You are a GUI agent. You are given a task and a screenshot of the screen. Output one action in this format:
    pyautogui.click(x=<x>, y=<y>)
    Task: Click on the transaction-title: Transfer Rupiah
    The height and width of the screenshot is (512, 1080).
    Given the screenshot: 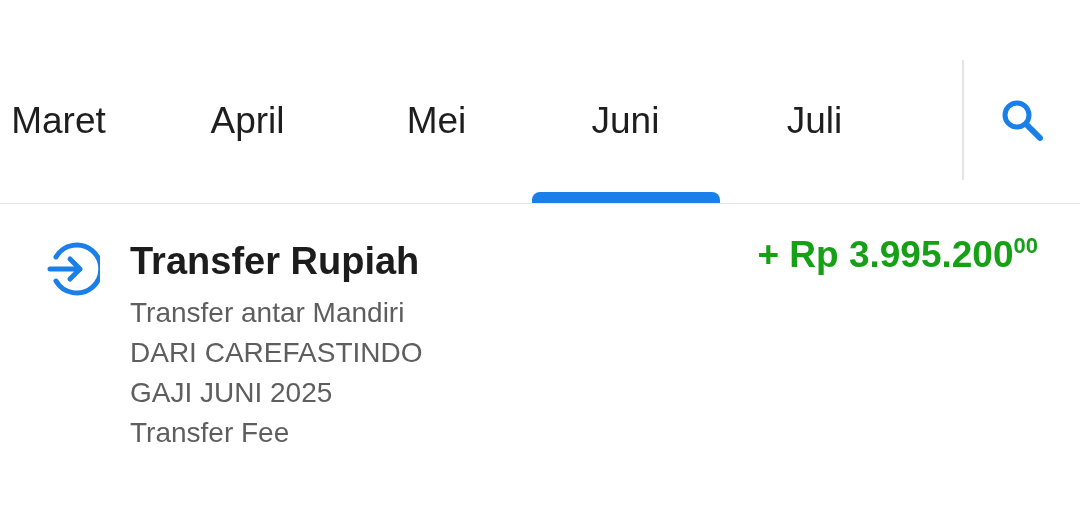 What is the action you would take?
    pyautogui.click(x=275, y=261)
    